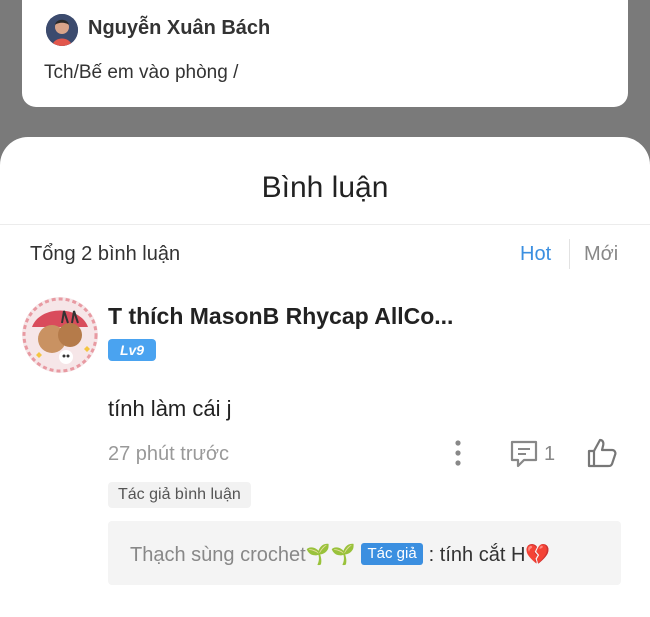 Image resolution: width=650 pixels, height=617 pixels. Describe the element at coordinates (179, 495) in the screenshot. I see `author-tag: Tác giả bình luận` at that location.